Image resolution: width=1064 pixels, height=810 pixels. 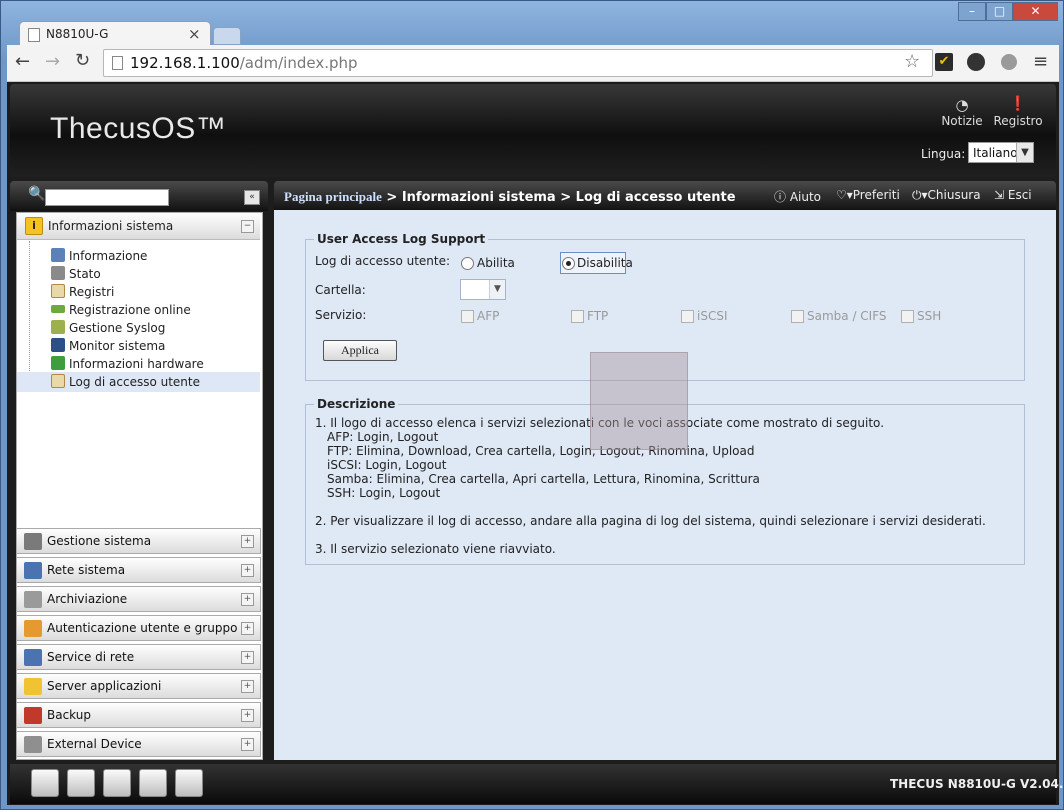 What do you see at coordinates (568, 263) in the screenshot?
I see `disable-radio` at bounding box center [568, 263].